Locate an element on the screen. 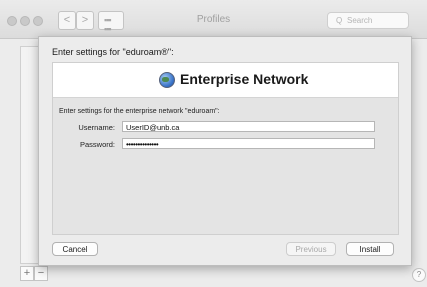 This screenshot has width=427, height=287. username-field: UserID@unb.ca is located at coordinates (248, 126).